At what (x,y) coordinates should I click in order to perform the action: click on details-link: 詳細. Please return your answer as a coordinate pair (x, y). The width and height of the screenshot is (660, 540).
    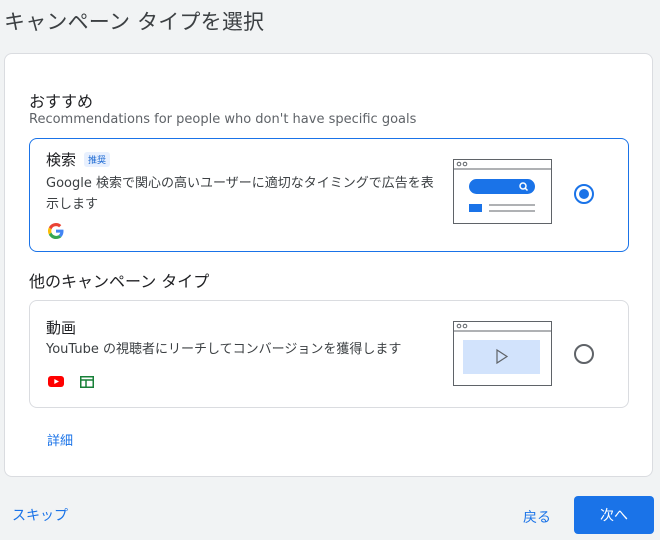
    Looking at the image, I should click on (60, 439).